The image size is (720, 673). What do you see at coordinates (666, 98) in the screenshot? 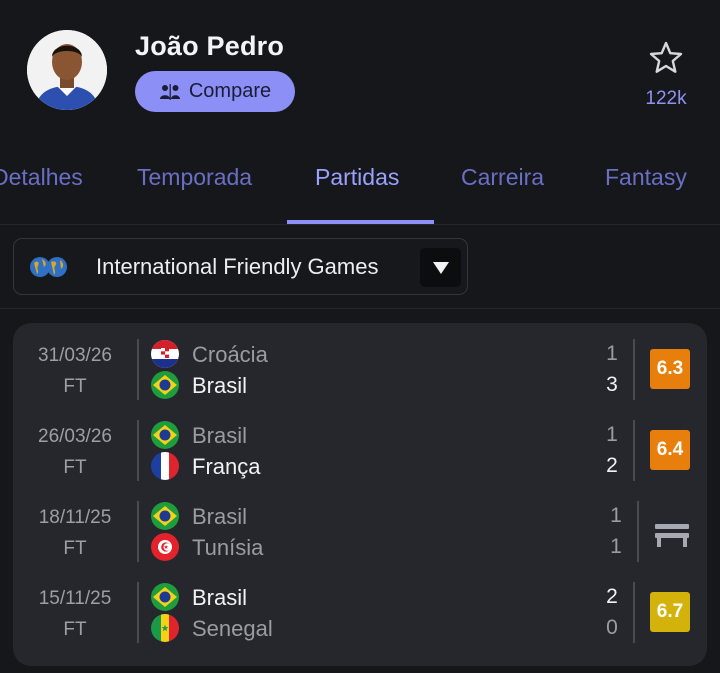
I see `followers-count: 122k` at bounding box center [666, 98].